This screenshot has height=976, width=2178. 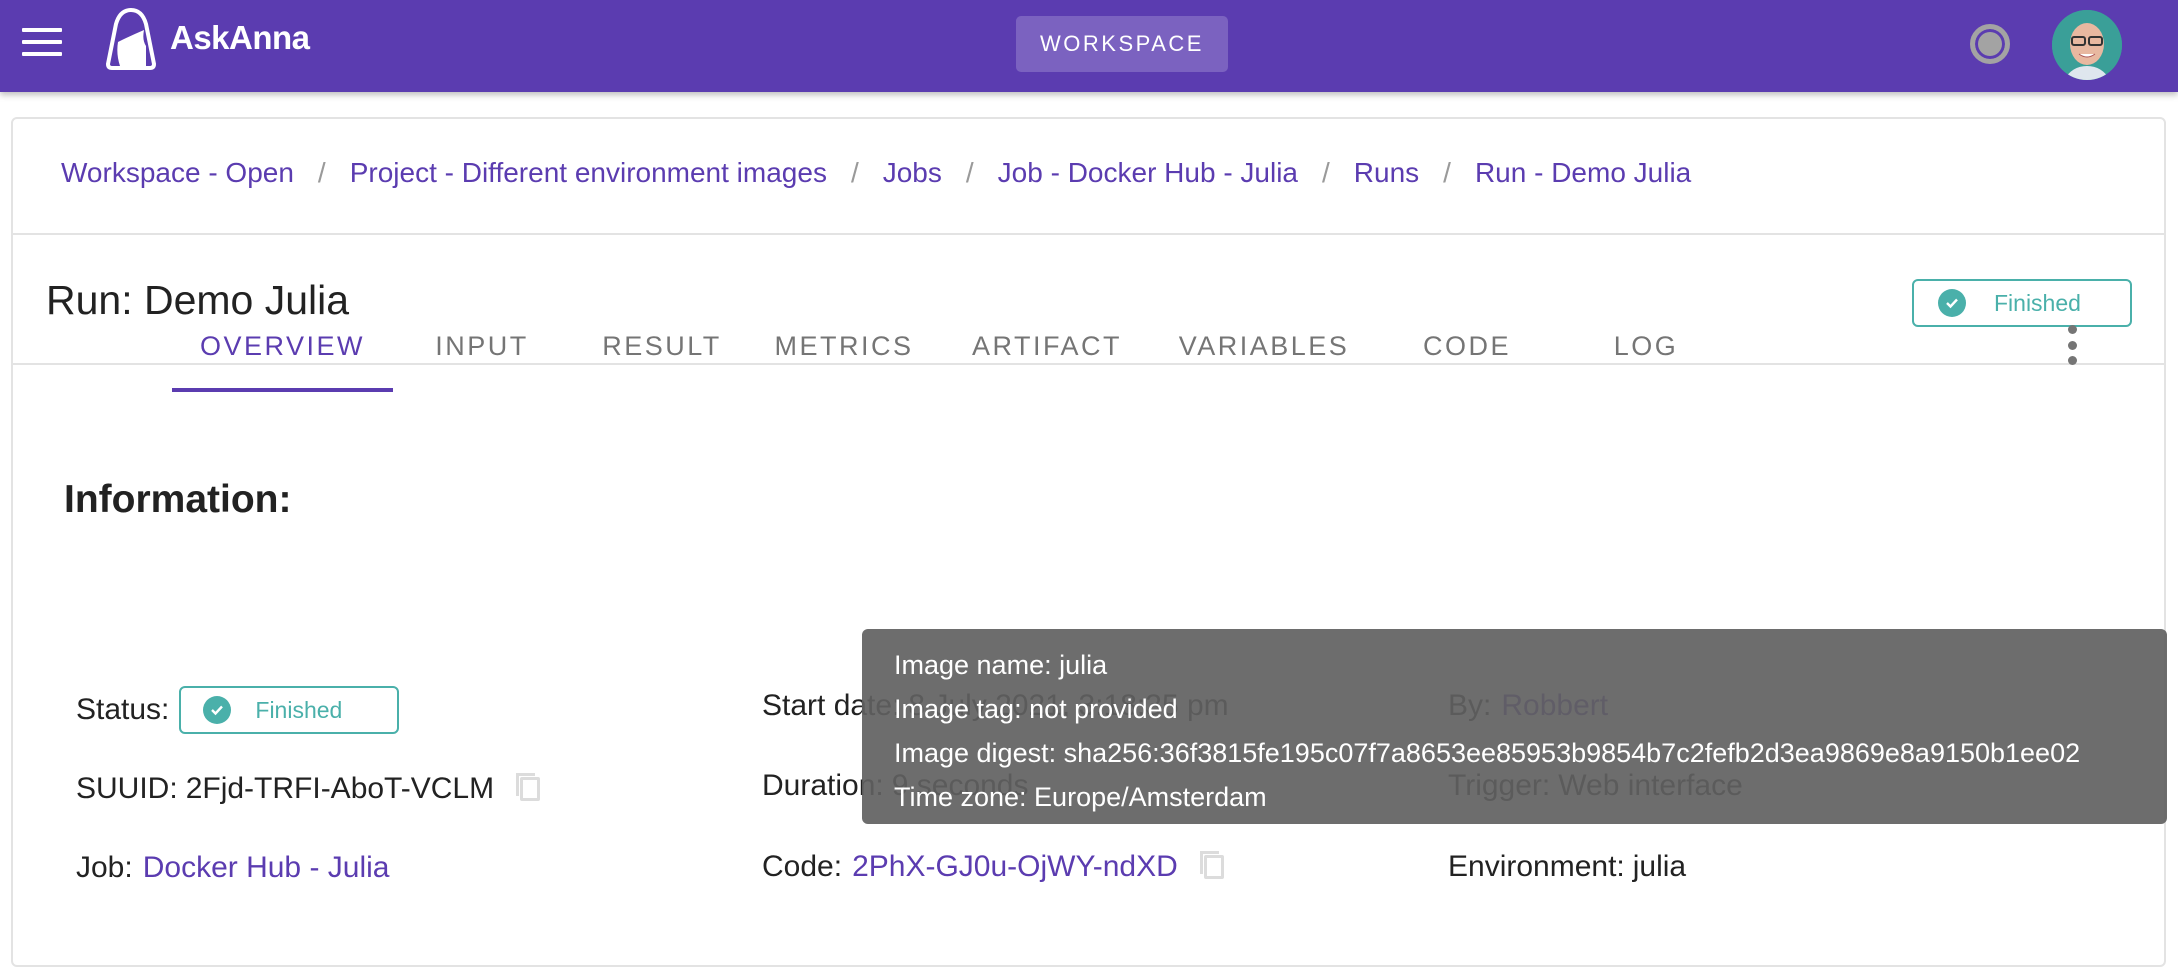 What do you see at coordinates (1386, 173) in the screenshot?
I see `breadcrumb-runs: Runs` at bounding box center [1386, 173].